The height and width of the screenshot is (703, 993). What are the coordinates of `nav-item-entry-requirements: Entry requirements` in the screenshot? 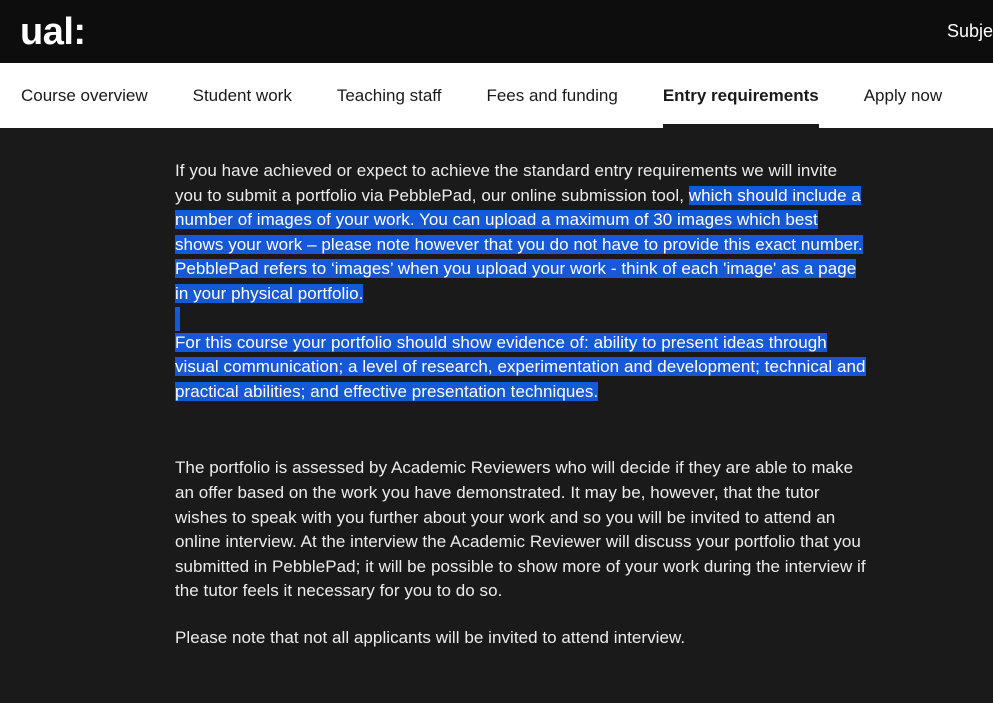 It's located at (740, 95).